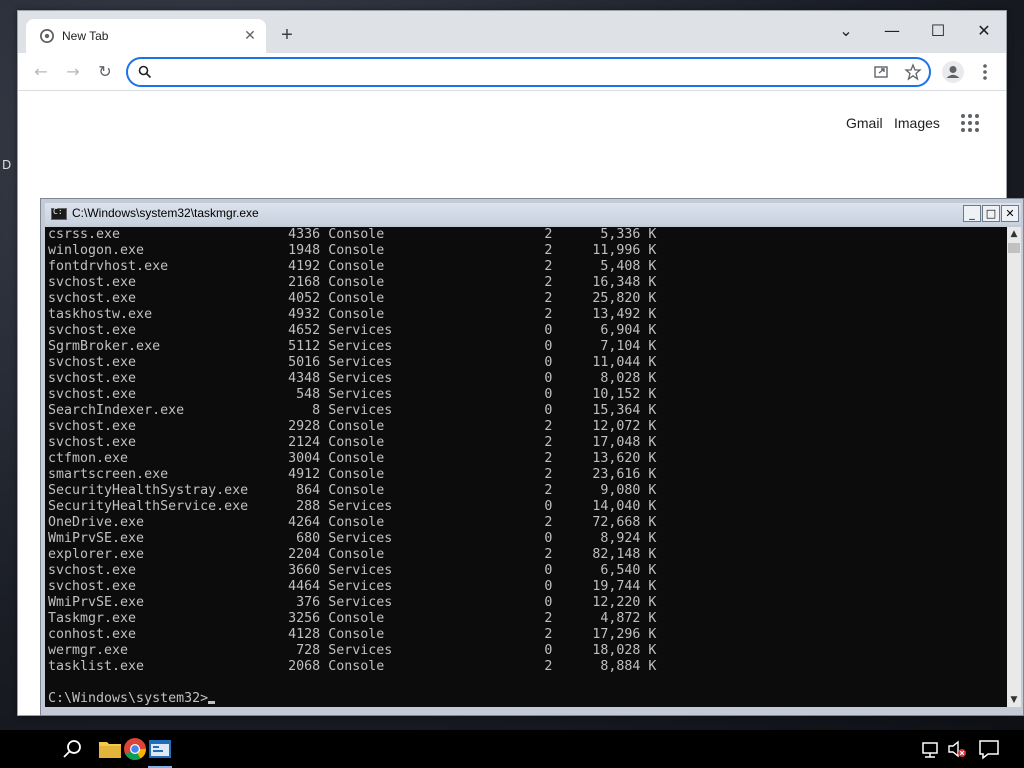 The height and width of the screenshot is (768, 1024). I want to click on taskbar, so click(512, 749).